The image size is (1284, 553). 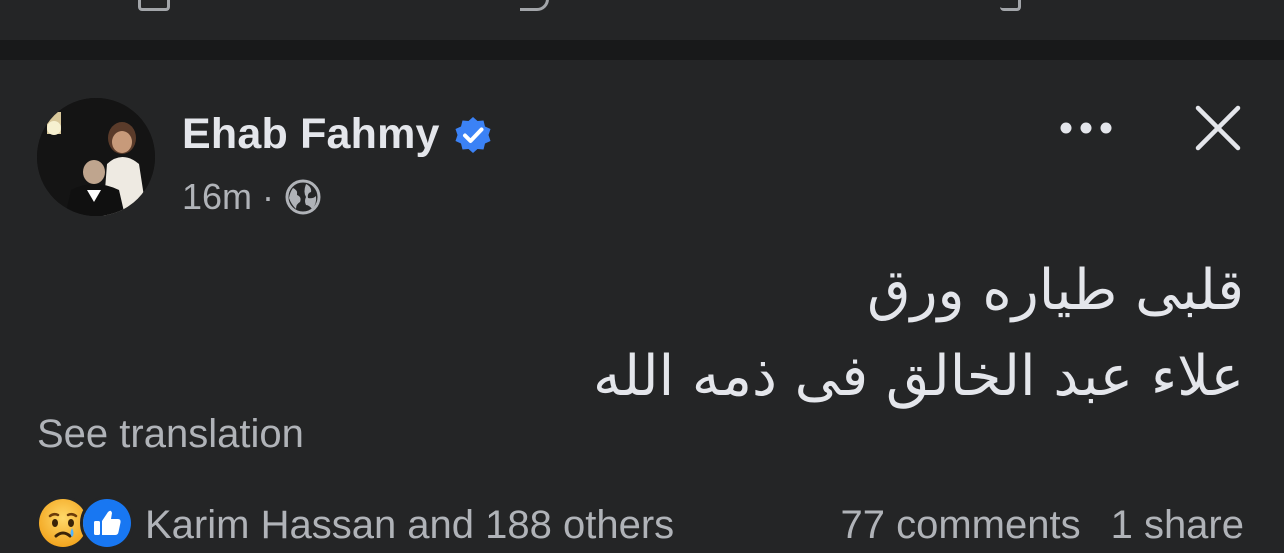 I want to click on close-button, so click(x=1218, y=128).